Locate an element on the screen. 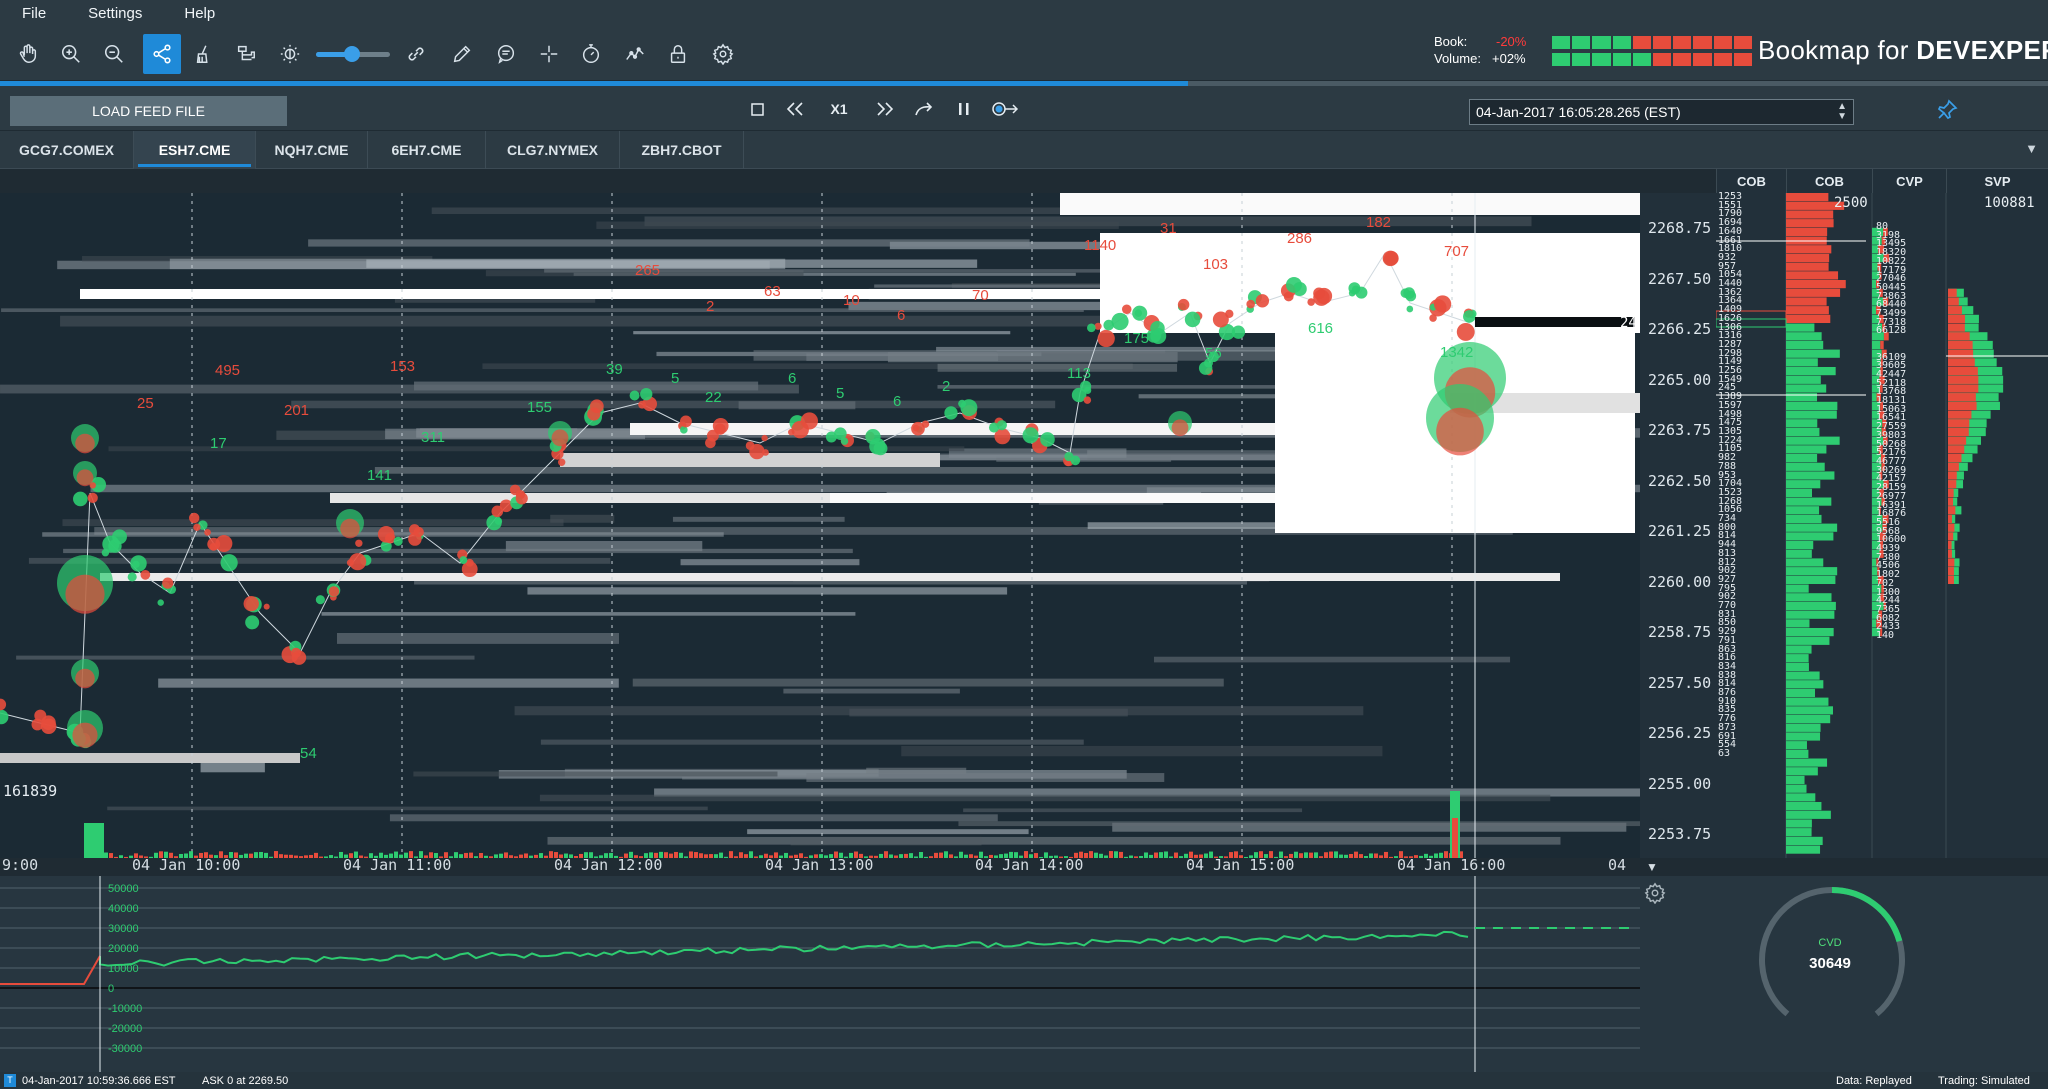 This screenshot has height=1089, width=2048. trade-size-label: 201 is located at coordinates (296, 410).